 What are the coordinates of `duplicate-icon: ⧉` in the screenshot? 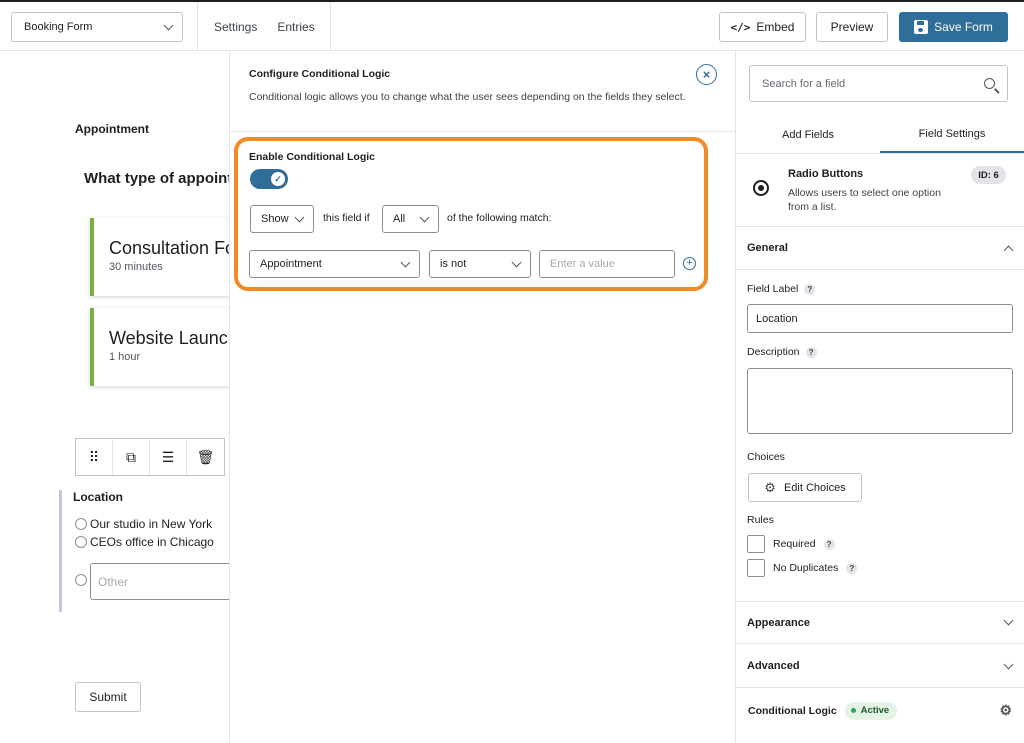 It's located at (131, 457).